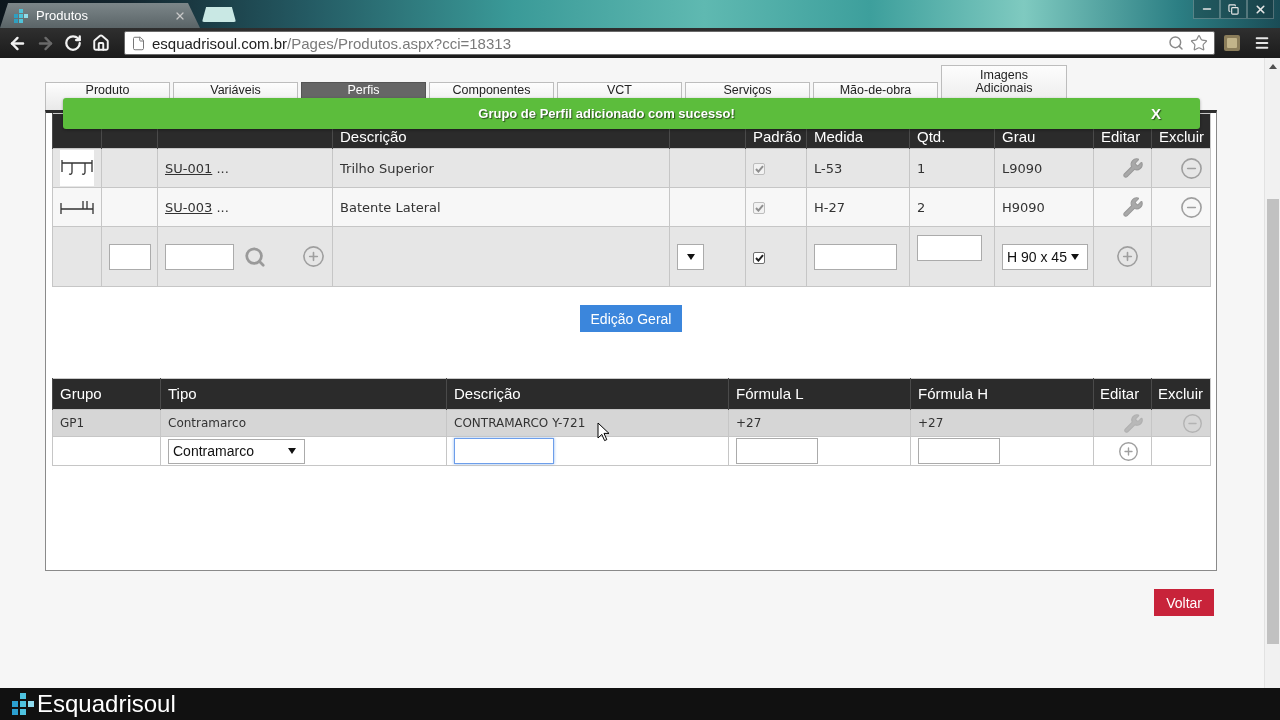 The width and height of the screenshot is (1280, 720). I want to click on logo-text: Esquadrisoul, so click(106, 704).